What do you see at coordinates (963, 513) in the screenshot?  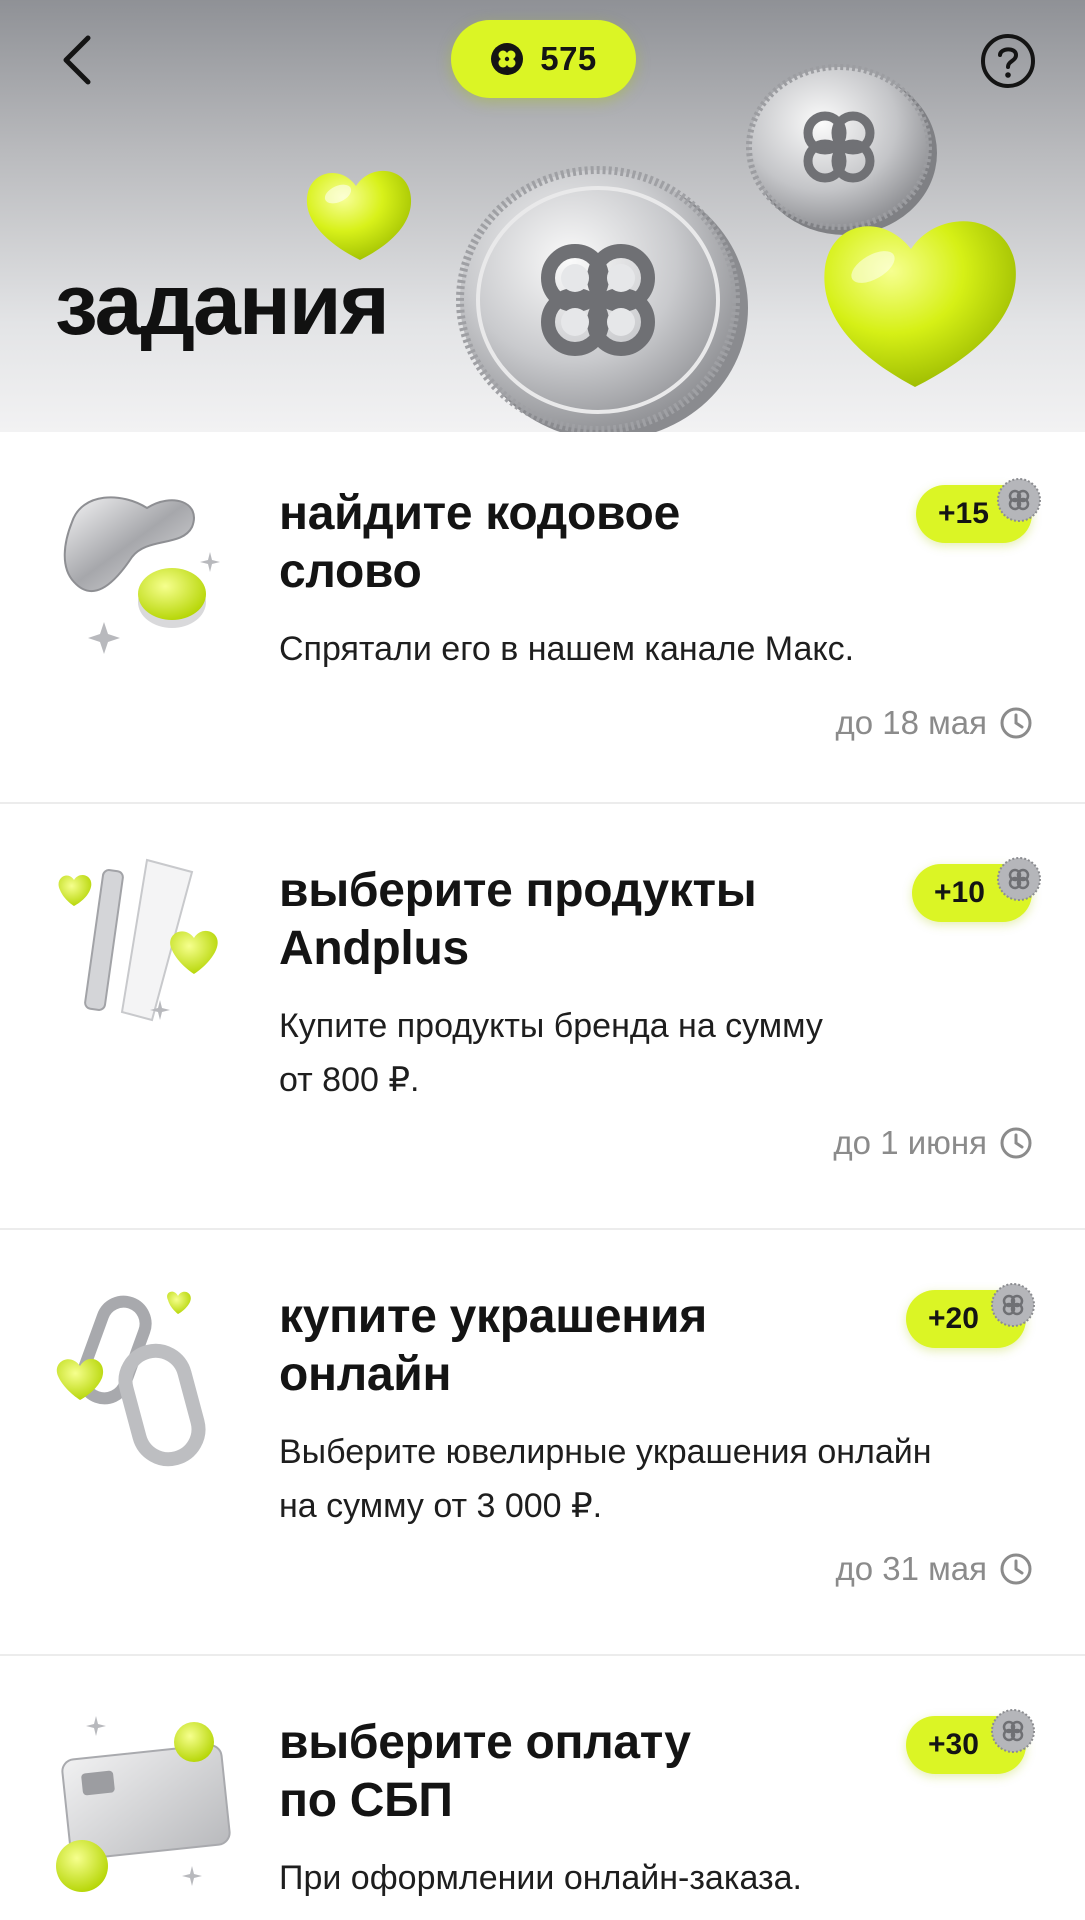 I see `reward-value: +15` at bounding box center [963, 513].